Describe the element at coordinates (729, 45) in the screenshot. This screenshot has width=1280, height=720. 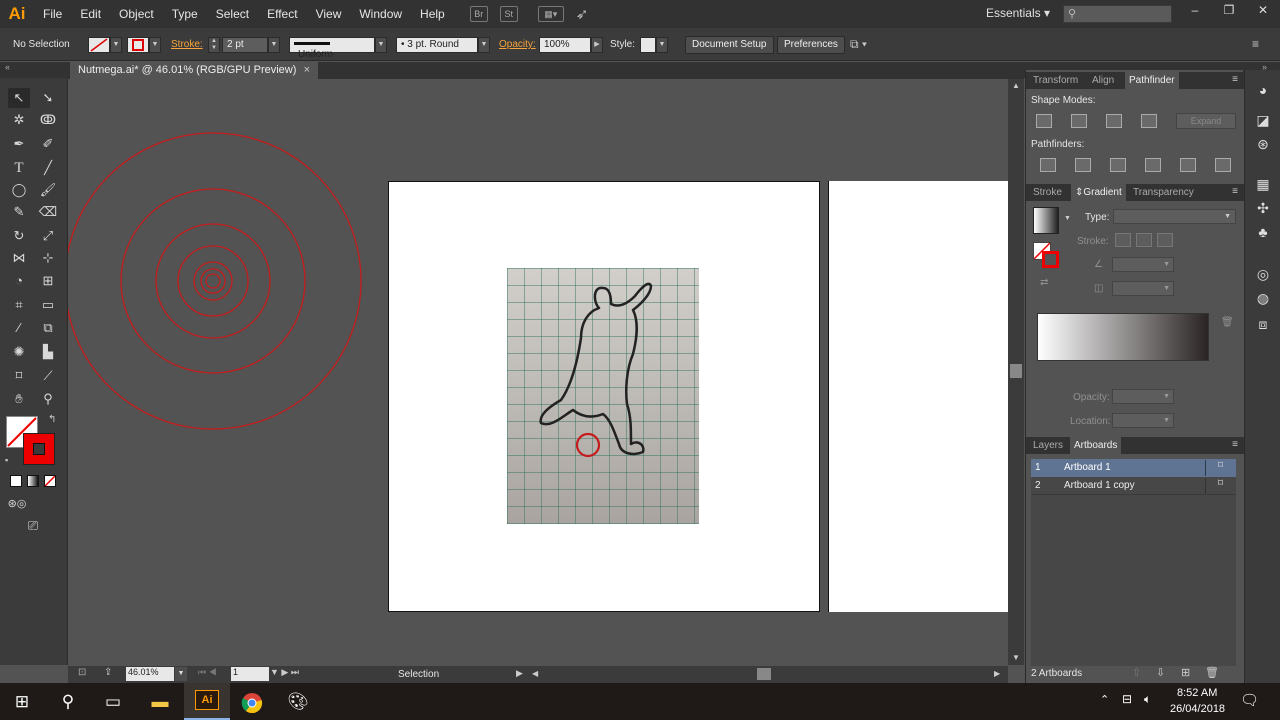
I see `document-setup-button: Document Setup` at that location.